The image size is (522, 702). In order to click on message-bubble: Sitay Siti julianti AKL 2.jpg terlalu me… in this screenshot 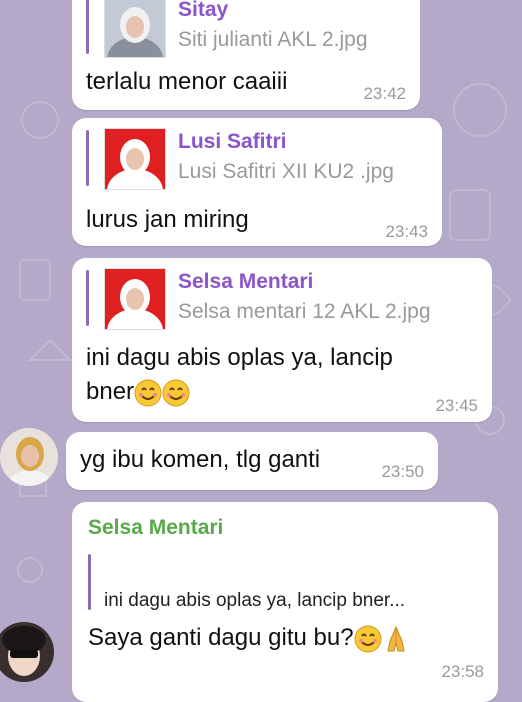, I will do `click(246, 55)`.